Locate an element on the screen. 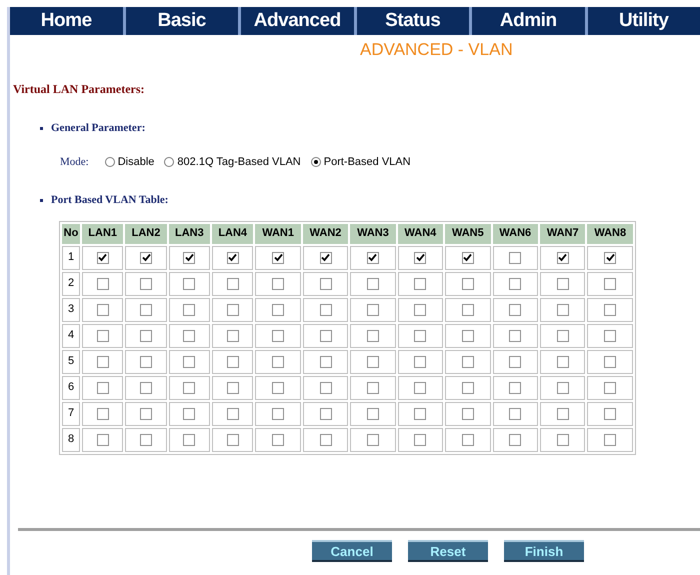 This screenshot has width=700, height=575. action-button: Finish is located at coordinates (544, 551).